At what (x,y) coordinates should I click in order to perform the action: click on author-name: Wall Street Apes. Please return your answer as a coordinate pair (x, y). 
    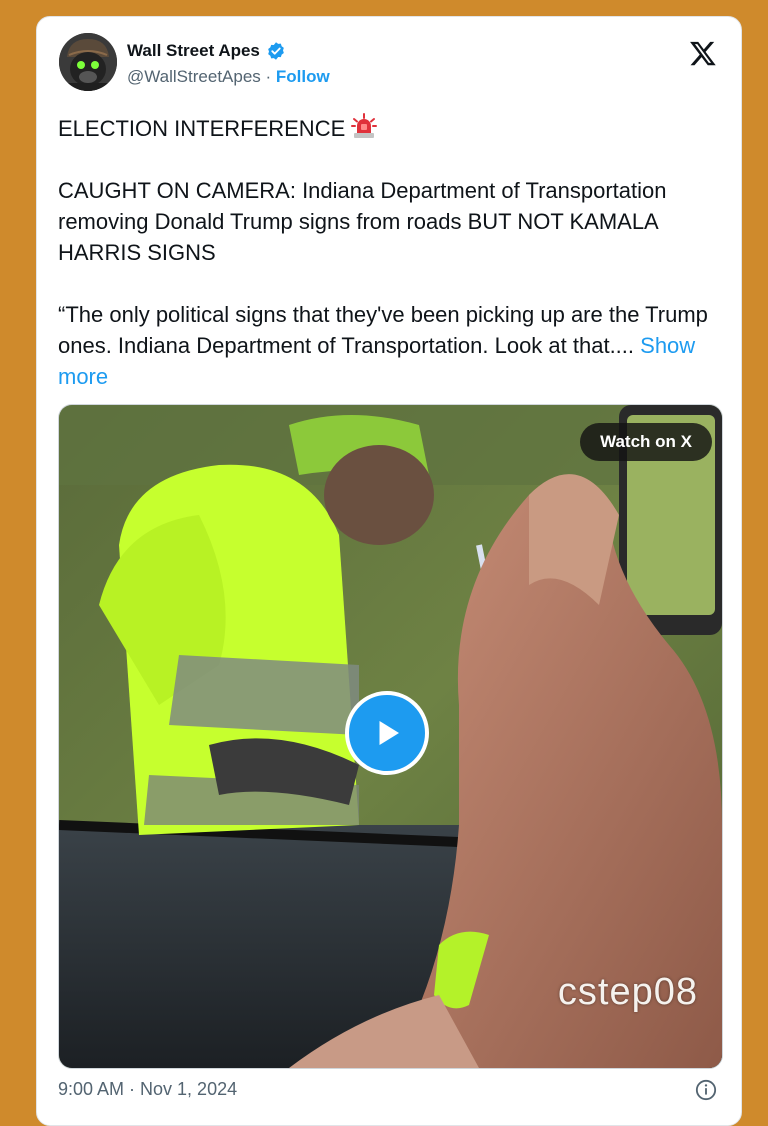
    Looking at the image, I should click on (193, 51).